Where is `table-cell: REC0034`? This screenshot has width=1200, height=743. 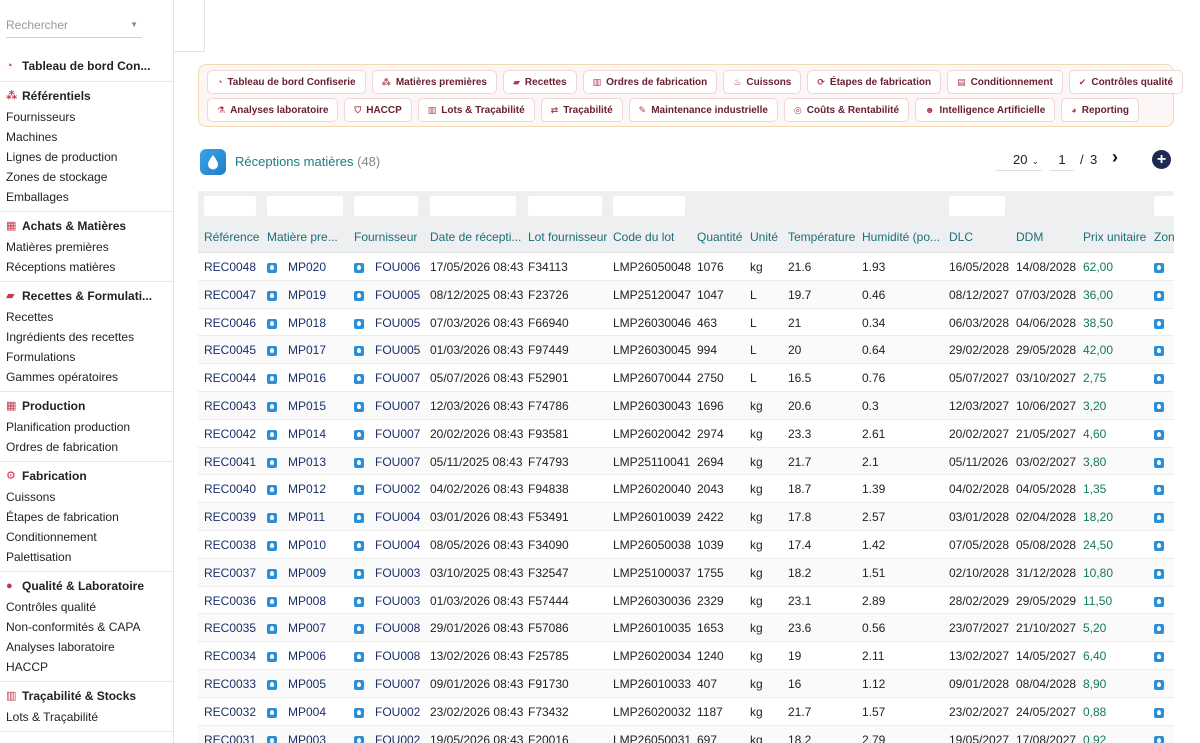
table-cell: REC0034 is located at coordinates (230, 656).